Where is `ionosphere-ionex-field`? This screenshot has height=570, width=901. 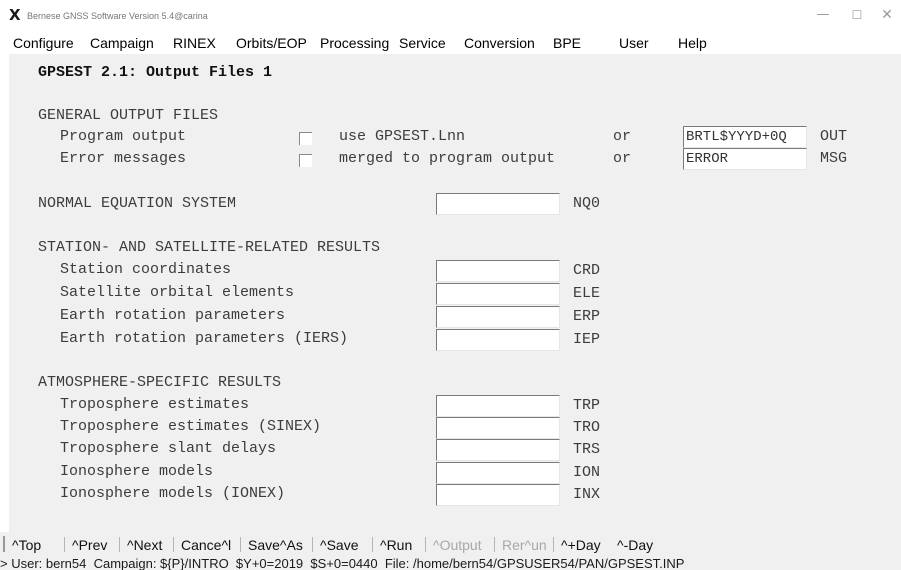 ionosphere-ionex-field is located at coordinates (498, 495).